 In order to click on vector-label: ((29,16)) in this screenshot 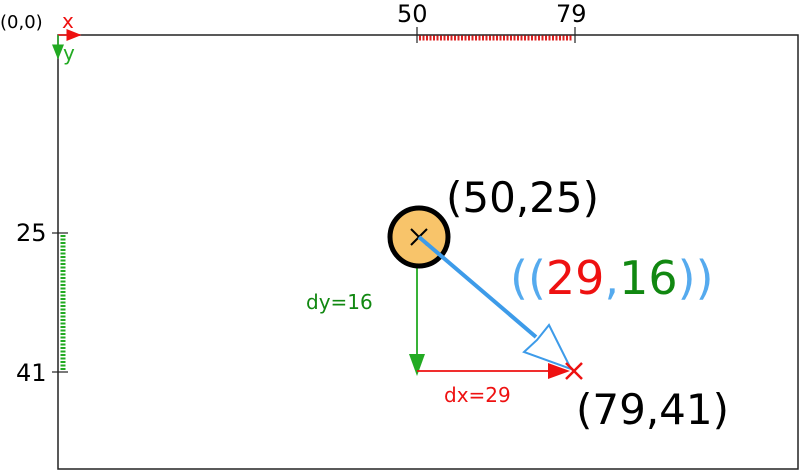, I will do `click(612, 278)`.